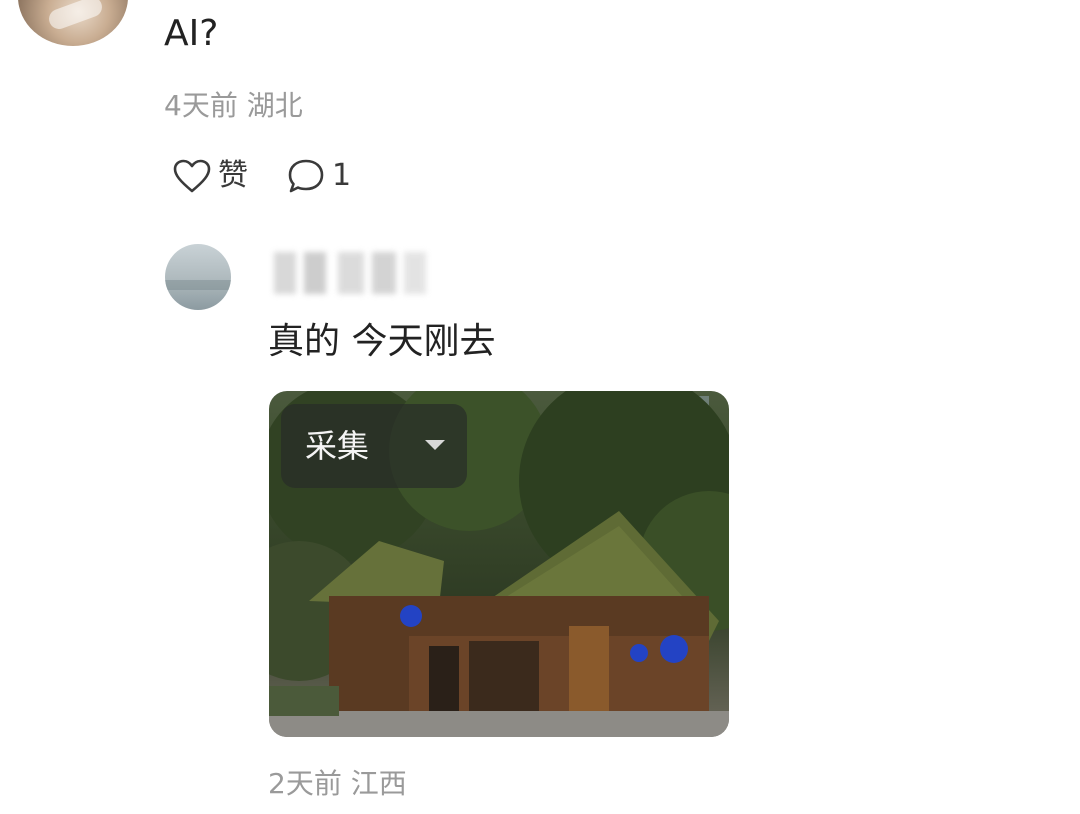 This screenshot has width=1080, height=814. What do you see at coordinates (349, 273) in the screenshot?
I see `reply-username-blurred` at bounding box center [349, 273].